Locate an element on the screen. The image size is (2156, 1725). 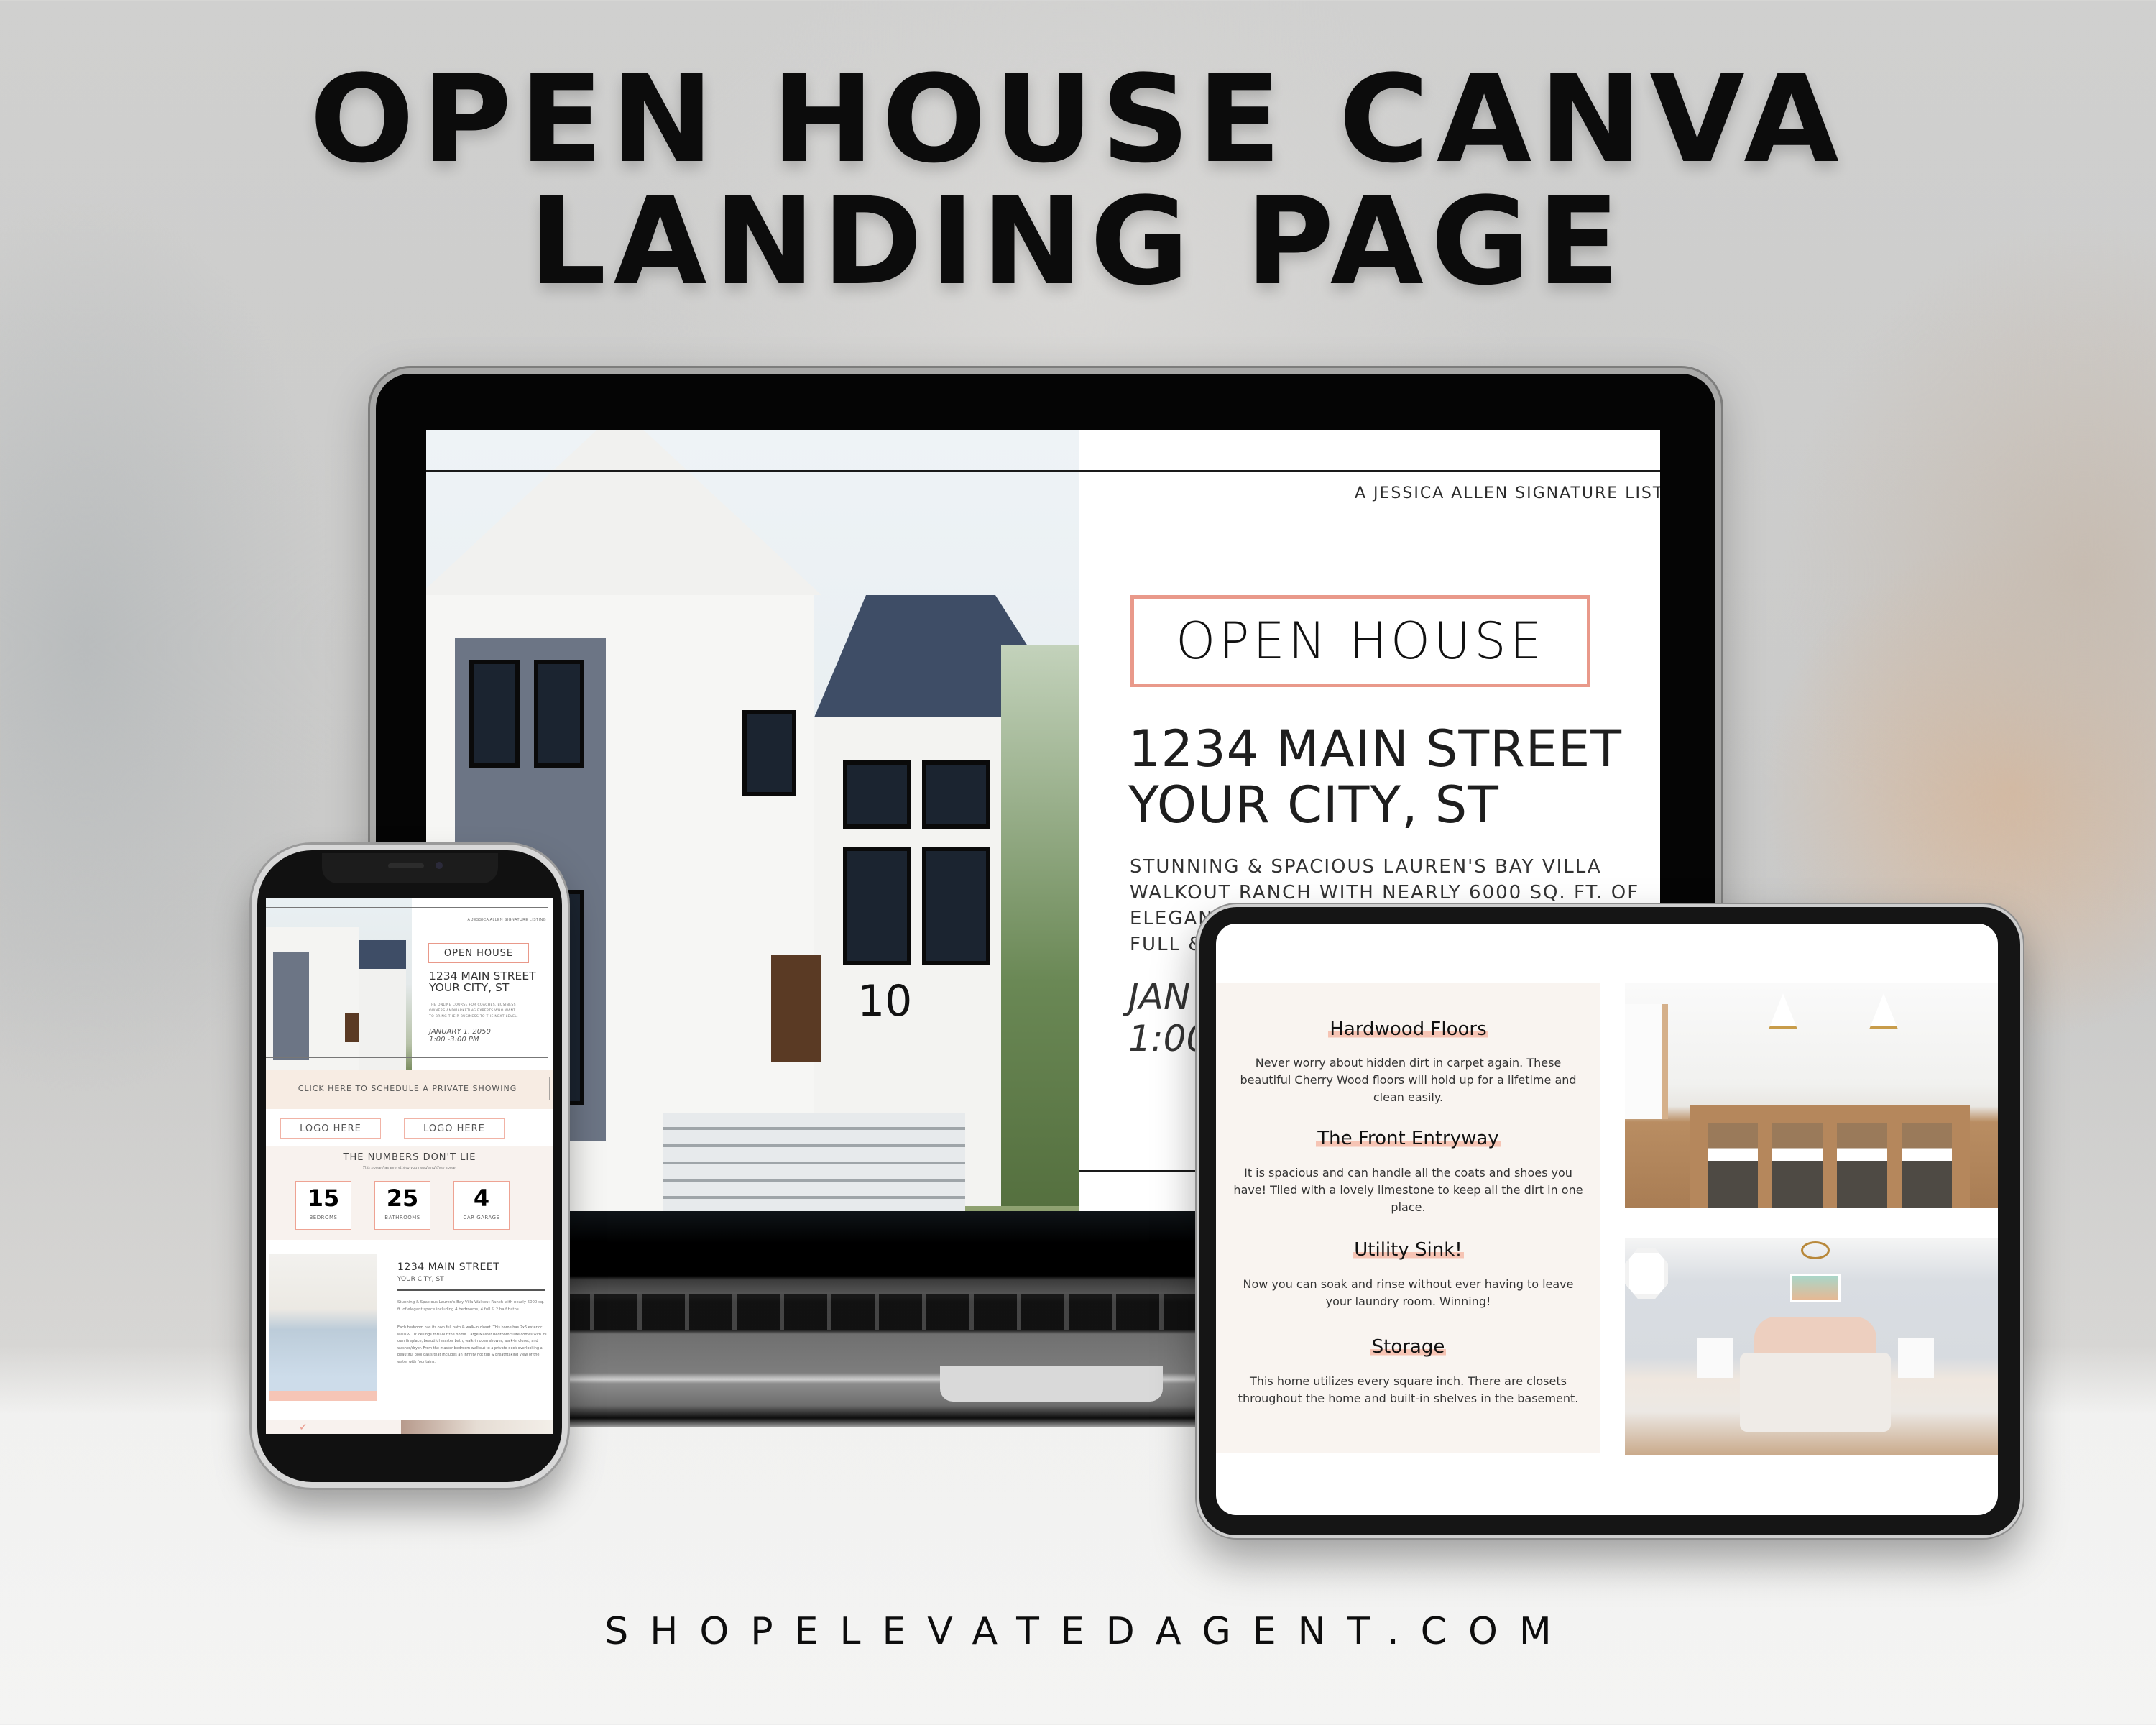
stat-value: 25 is located at coordinates (402, 1198).